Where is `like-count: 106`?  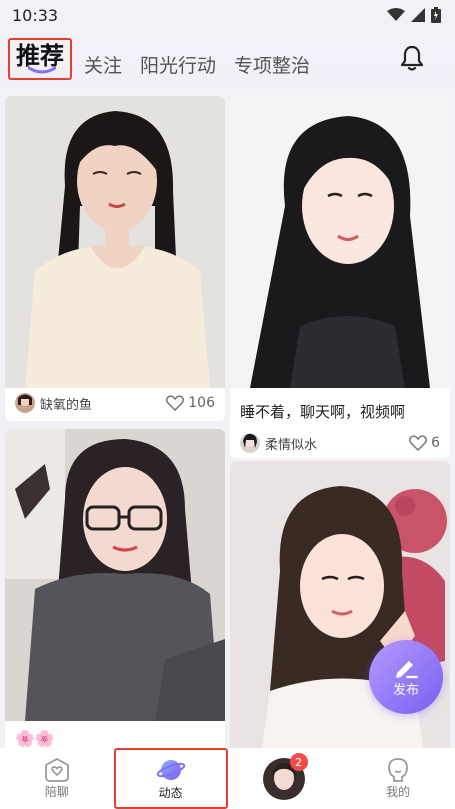 like-count: 106 is located at coordinates (201, 403).